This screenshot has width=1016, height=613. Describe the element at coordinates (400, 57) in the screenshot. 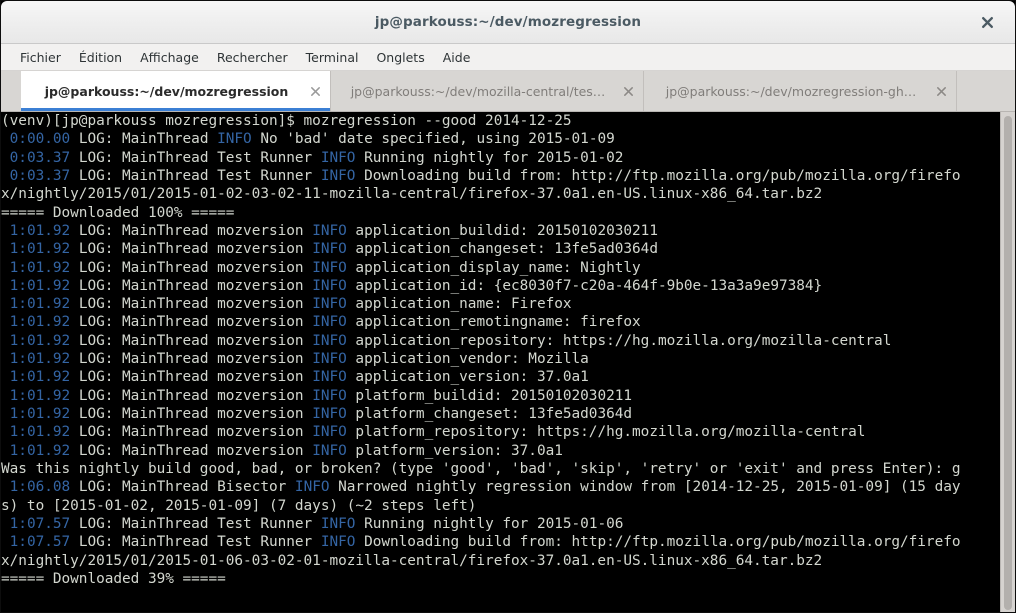

I see `menu-item-onglets: Onglets` at that location.